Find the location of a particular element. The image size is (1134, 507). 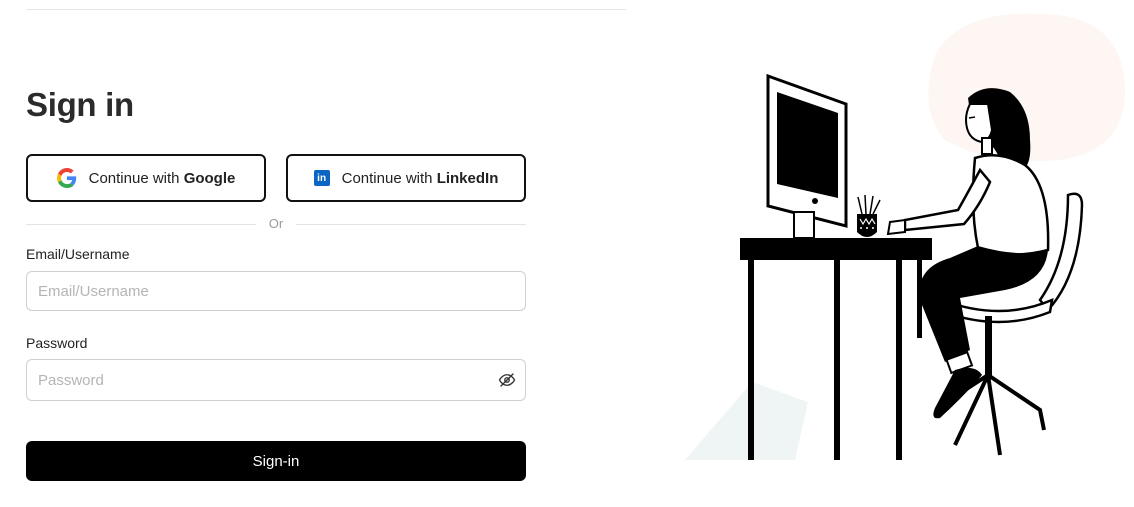

google-signin-button: Continue with Google is located at coordinates (146, 178).